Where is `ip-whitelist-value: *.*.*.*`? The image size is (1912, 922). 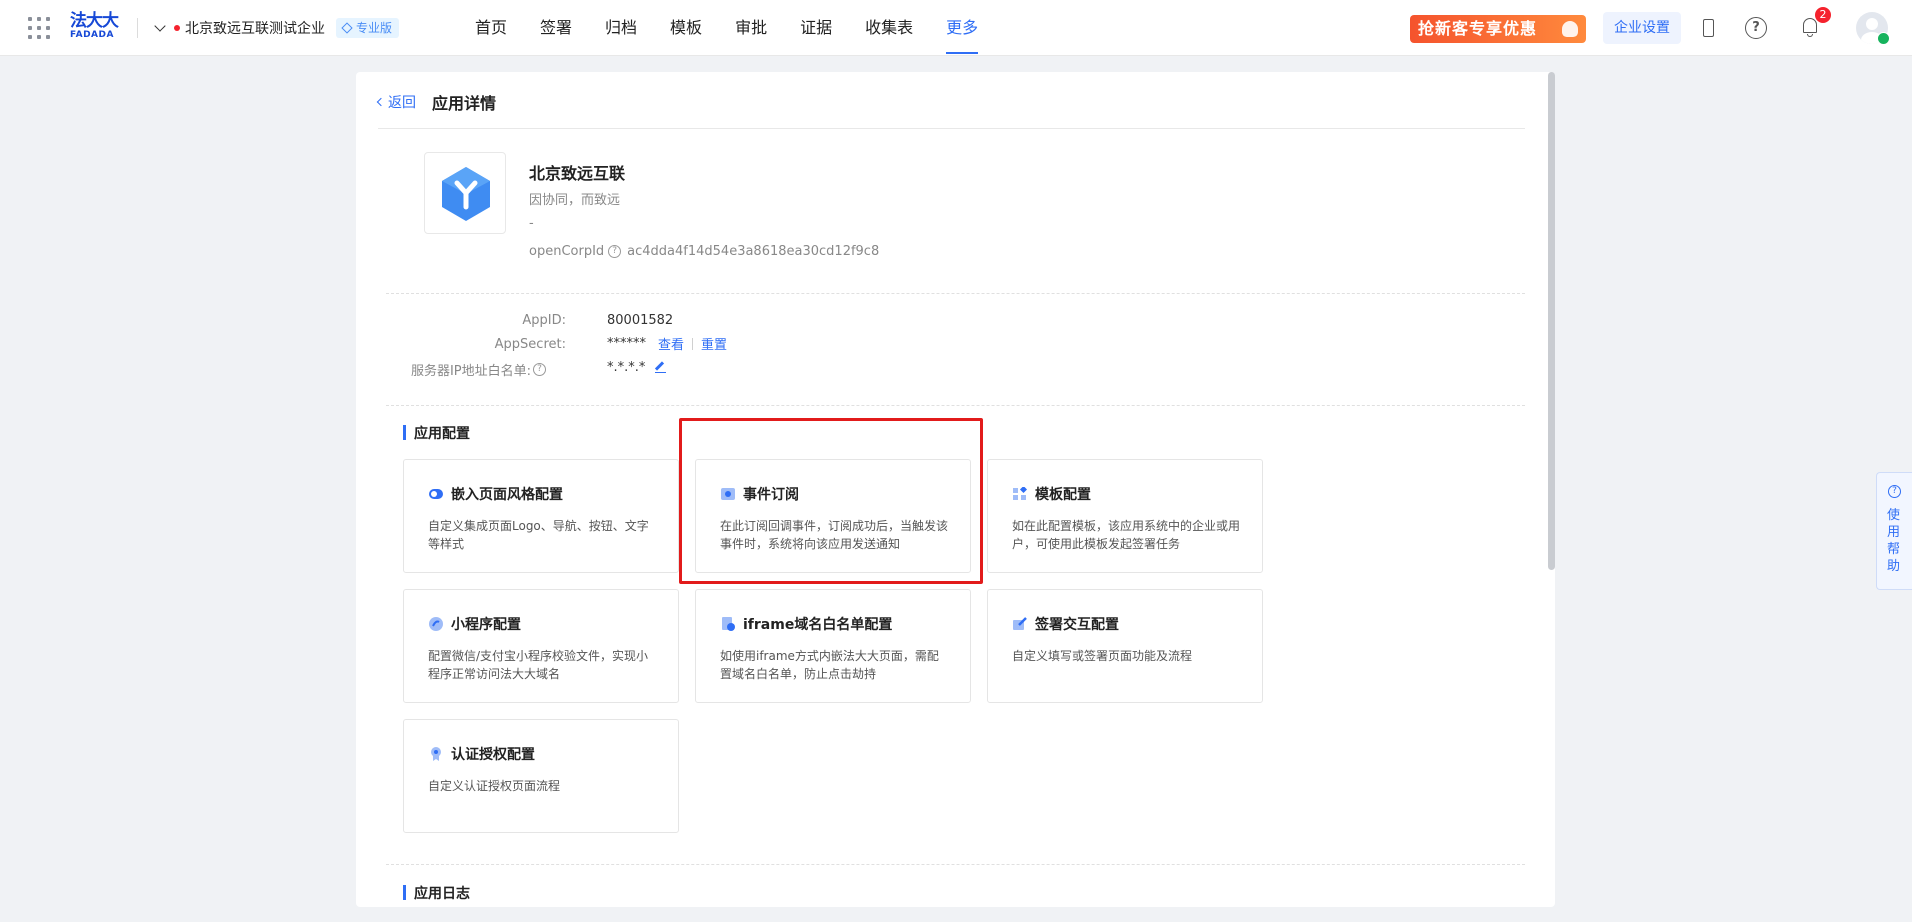 ip-whitelist-value: *.*.*.* is located at coordinates (626, 367).